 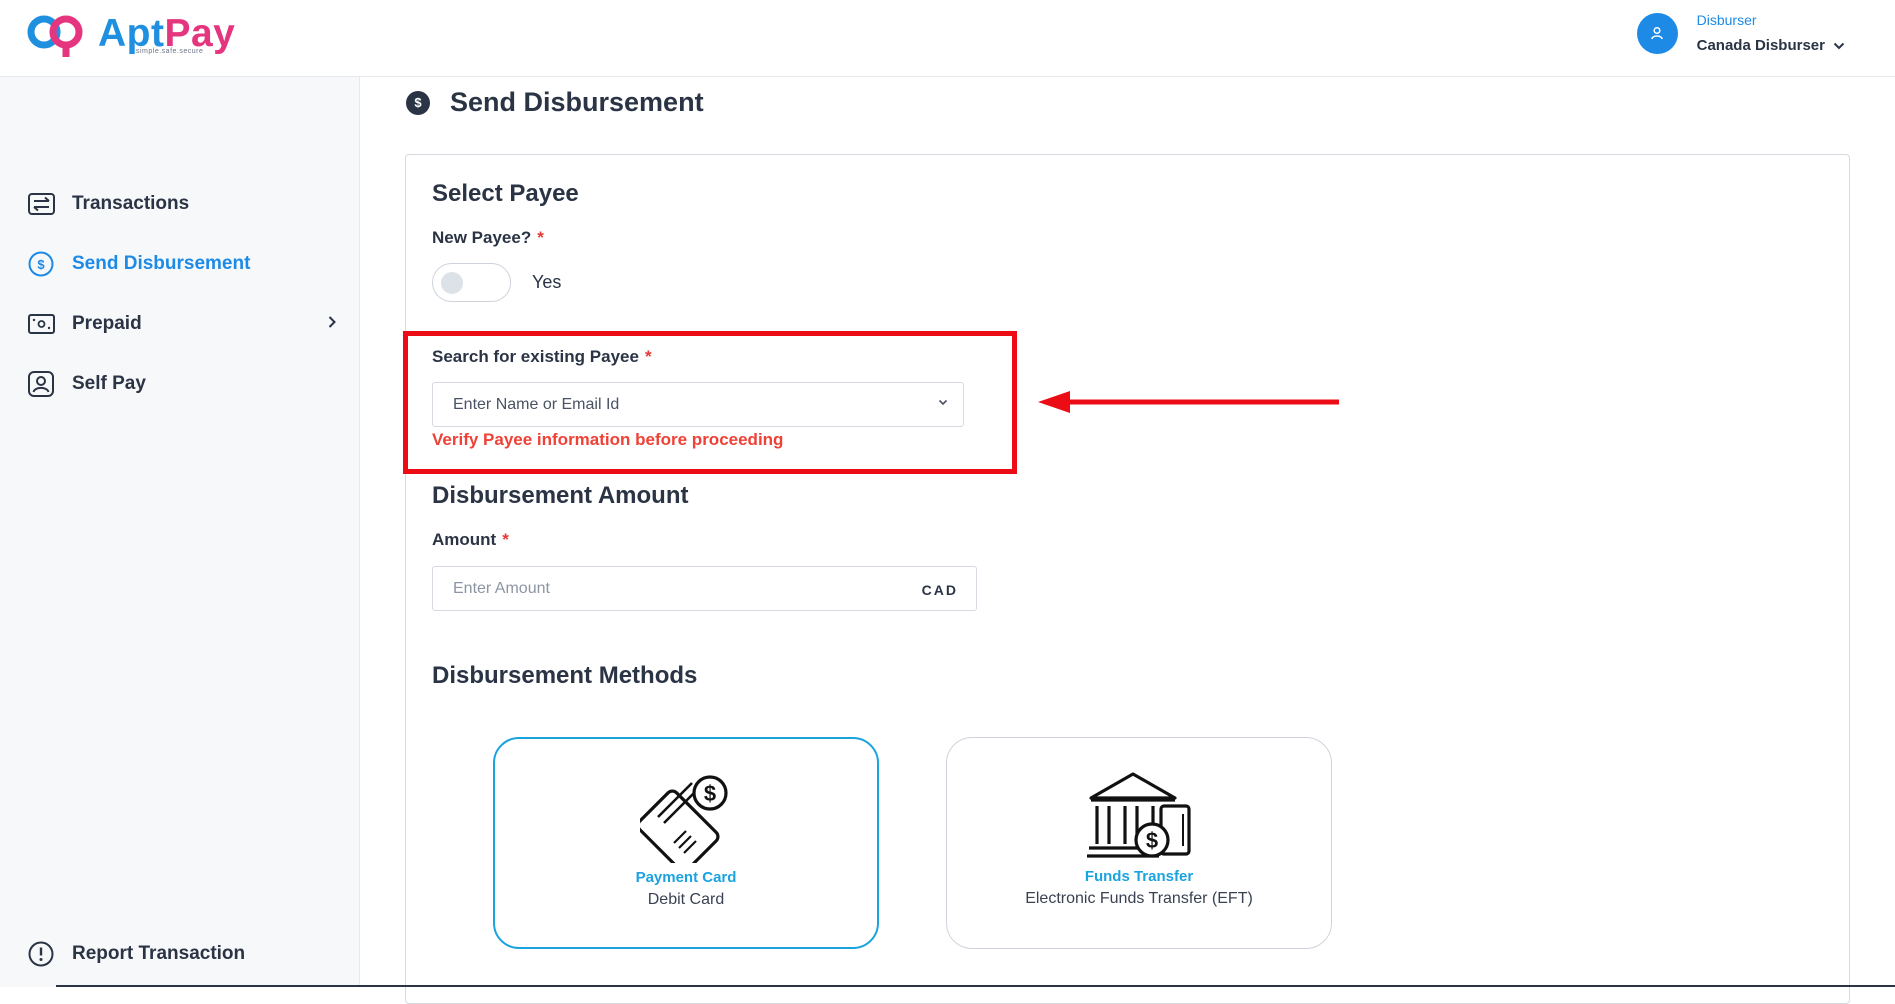 I want to click on method-title: Payment Card, so click(x=686, y=877).